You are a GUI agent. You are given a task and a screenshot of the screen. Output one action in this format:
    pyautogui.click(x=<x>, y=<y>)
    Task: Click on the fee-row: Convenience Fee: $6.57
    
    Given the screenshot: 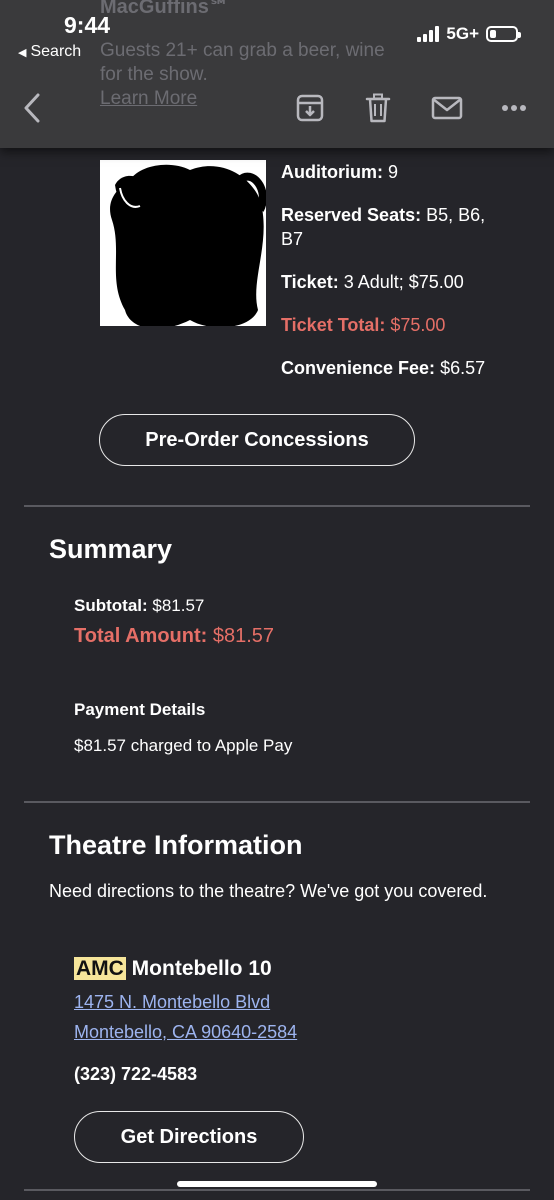 What is the action you would take?
    pyautogui.click(x=406, y=368)
    